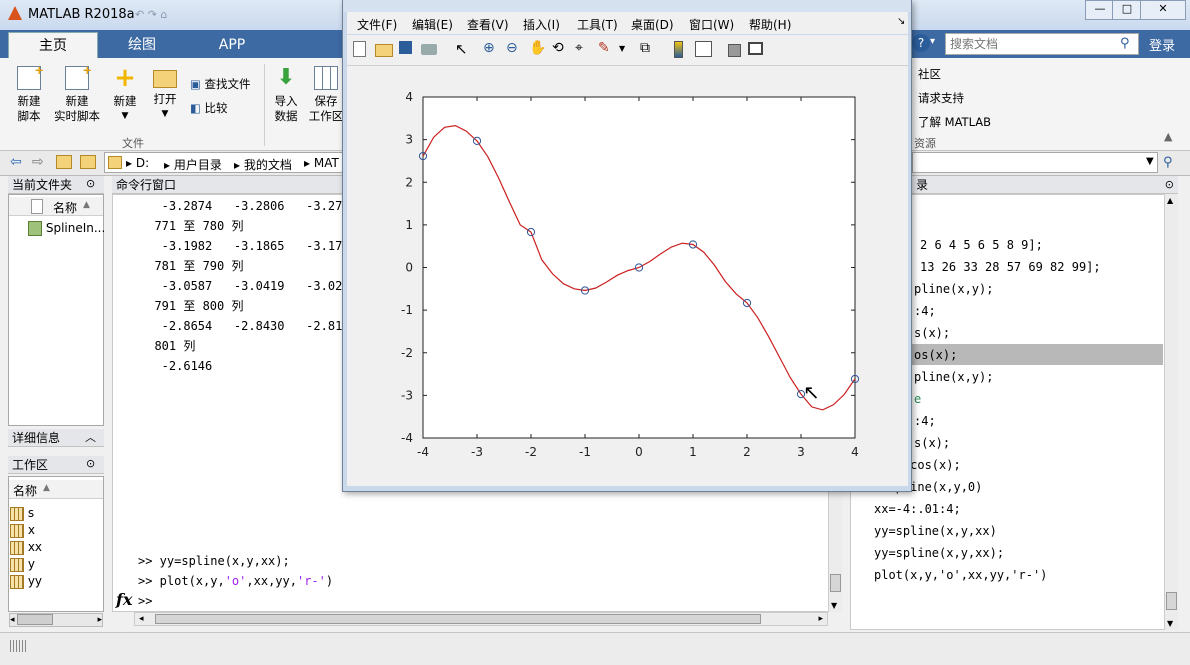  Describe the element at coordinates (405, 47) in the screenshot. I see `save-icon` at that location.